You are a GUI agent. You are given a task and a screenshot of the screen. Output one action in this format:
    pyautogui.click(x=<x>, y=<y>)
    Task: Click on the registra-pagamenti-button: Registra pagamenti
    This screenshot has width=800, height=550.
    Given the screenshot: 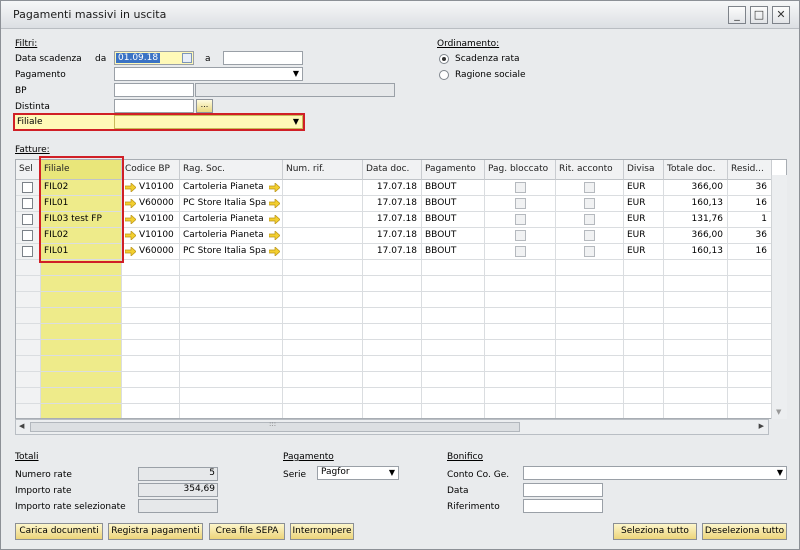 What is the action you would take?
    pyautogui.click(x=155, y=531)
    